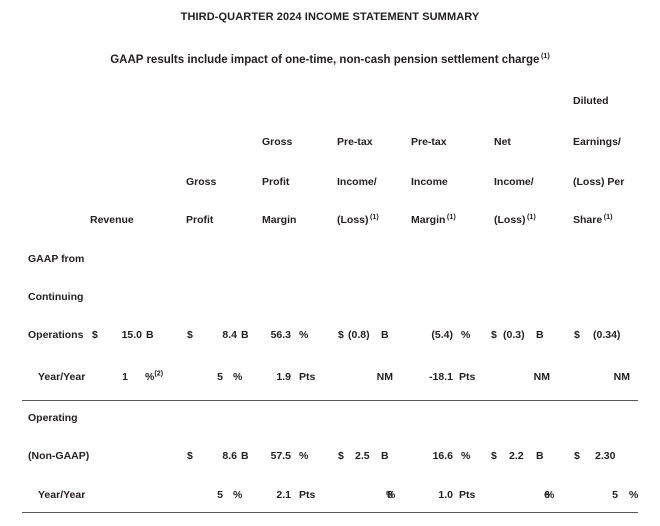  What do you see at coordinates (615, 495) in the screenshot?
I see `cell-non-gaap-yoy-diluted-eps-value: 5` at bounding box center [615, 495].